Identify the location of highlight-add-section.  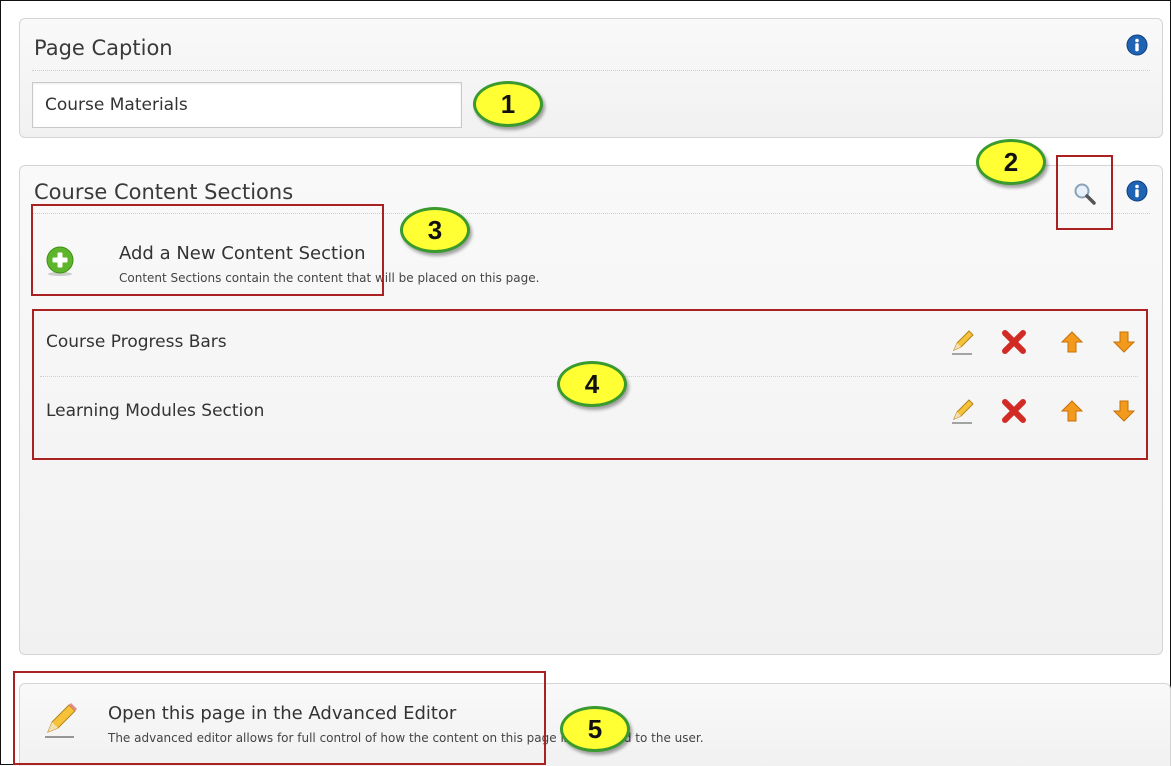
(207, 250).